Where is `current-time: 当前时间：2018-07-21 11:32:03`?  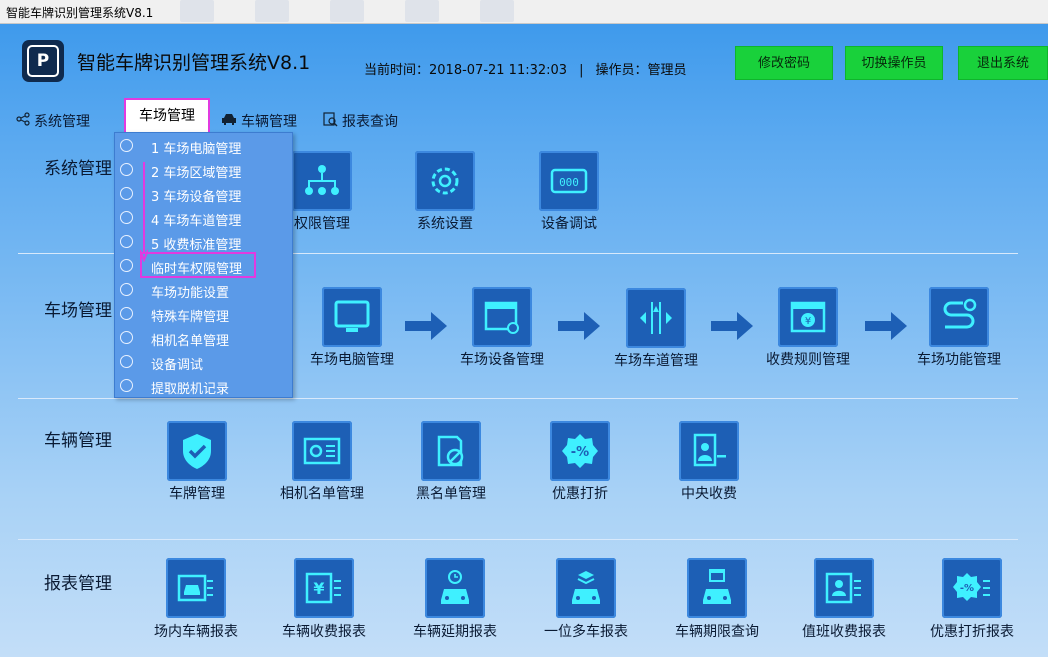
current-time: 当前时间：2018-07-21 11:32:03 is located at coordinates (466, 70).